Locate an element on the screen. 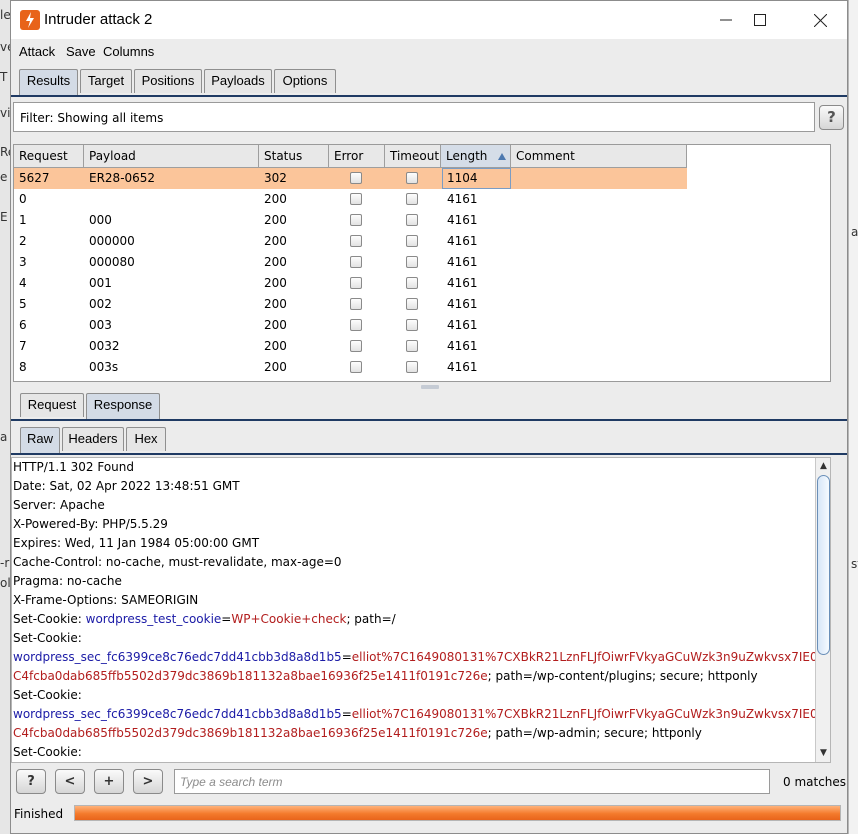 This screenshot has height=834, width=858. search-bar: ? < + > 0 matches is located at coordinates (429, 783).